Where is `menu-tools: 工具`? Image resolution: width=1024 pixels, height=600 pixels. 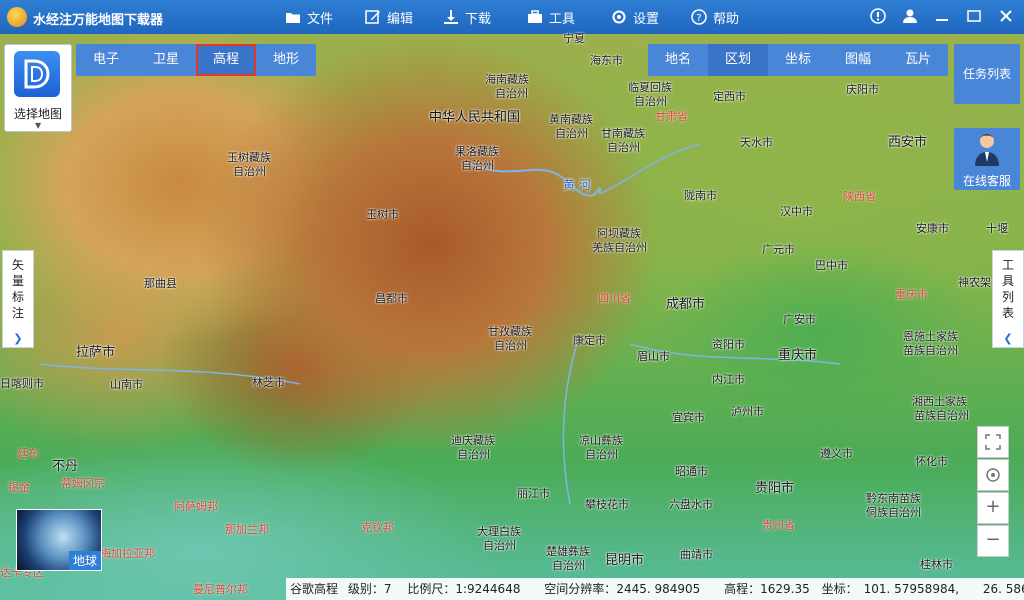 menu-tools: 工具 is located at coordinates (551, 17).